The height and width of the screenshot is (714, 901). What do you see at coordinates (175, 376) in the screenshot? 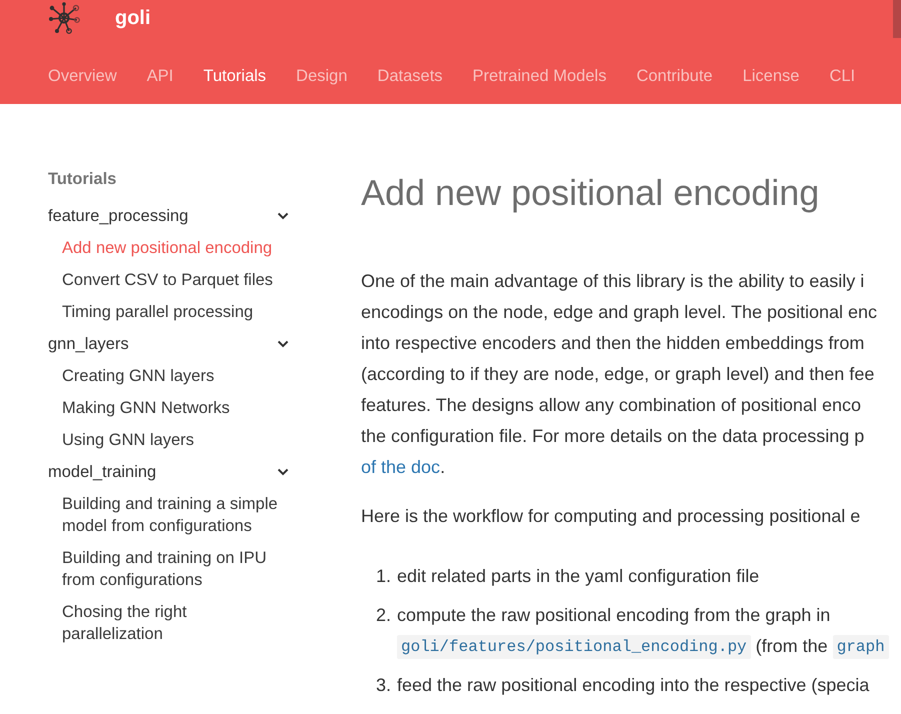
I see `sidebar-link: Creating GNN layers` at bounding box center [175, 376].